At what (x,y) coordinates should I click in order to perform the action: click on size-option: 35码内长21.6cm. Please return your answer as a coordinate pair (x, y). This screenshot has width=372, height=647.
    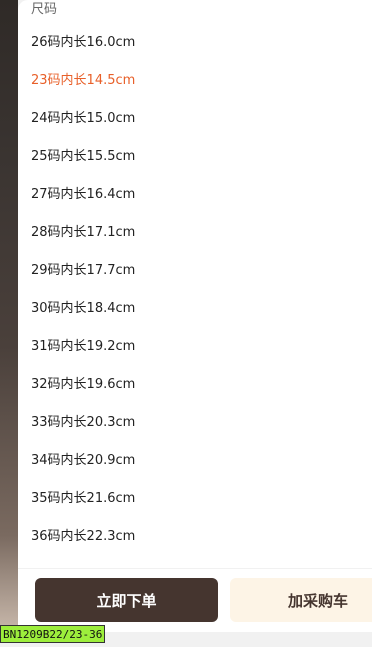
    Looking at the image, I should click on (195, 499).